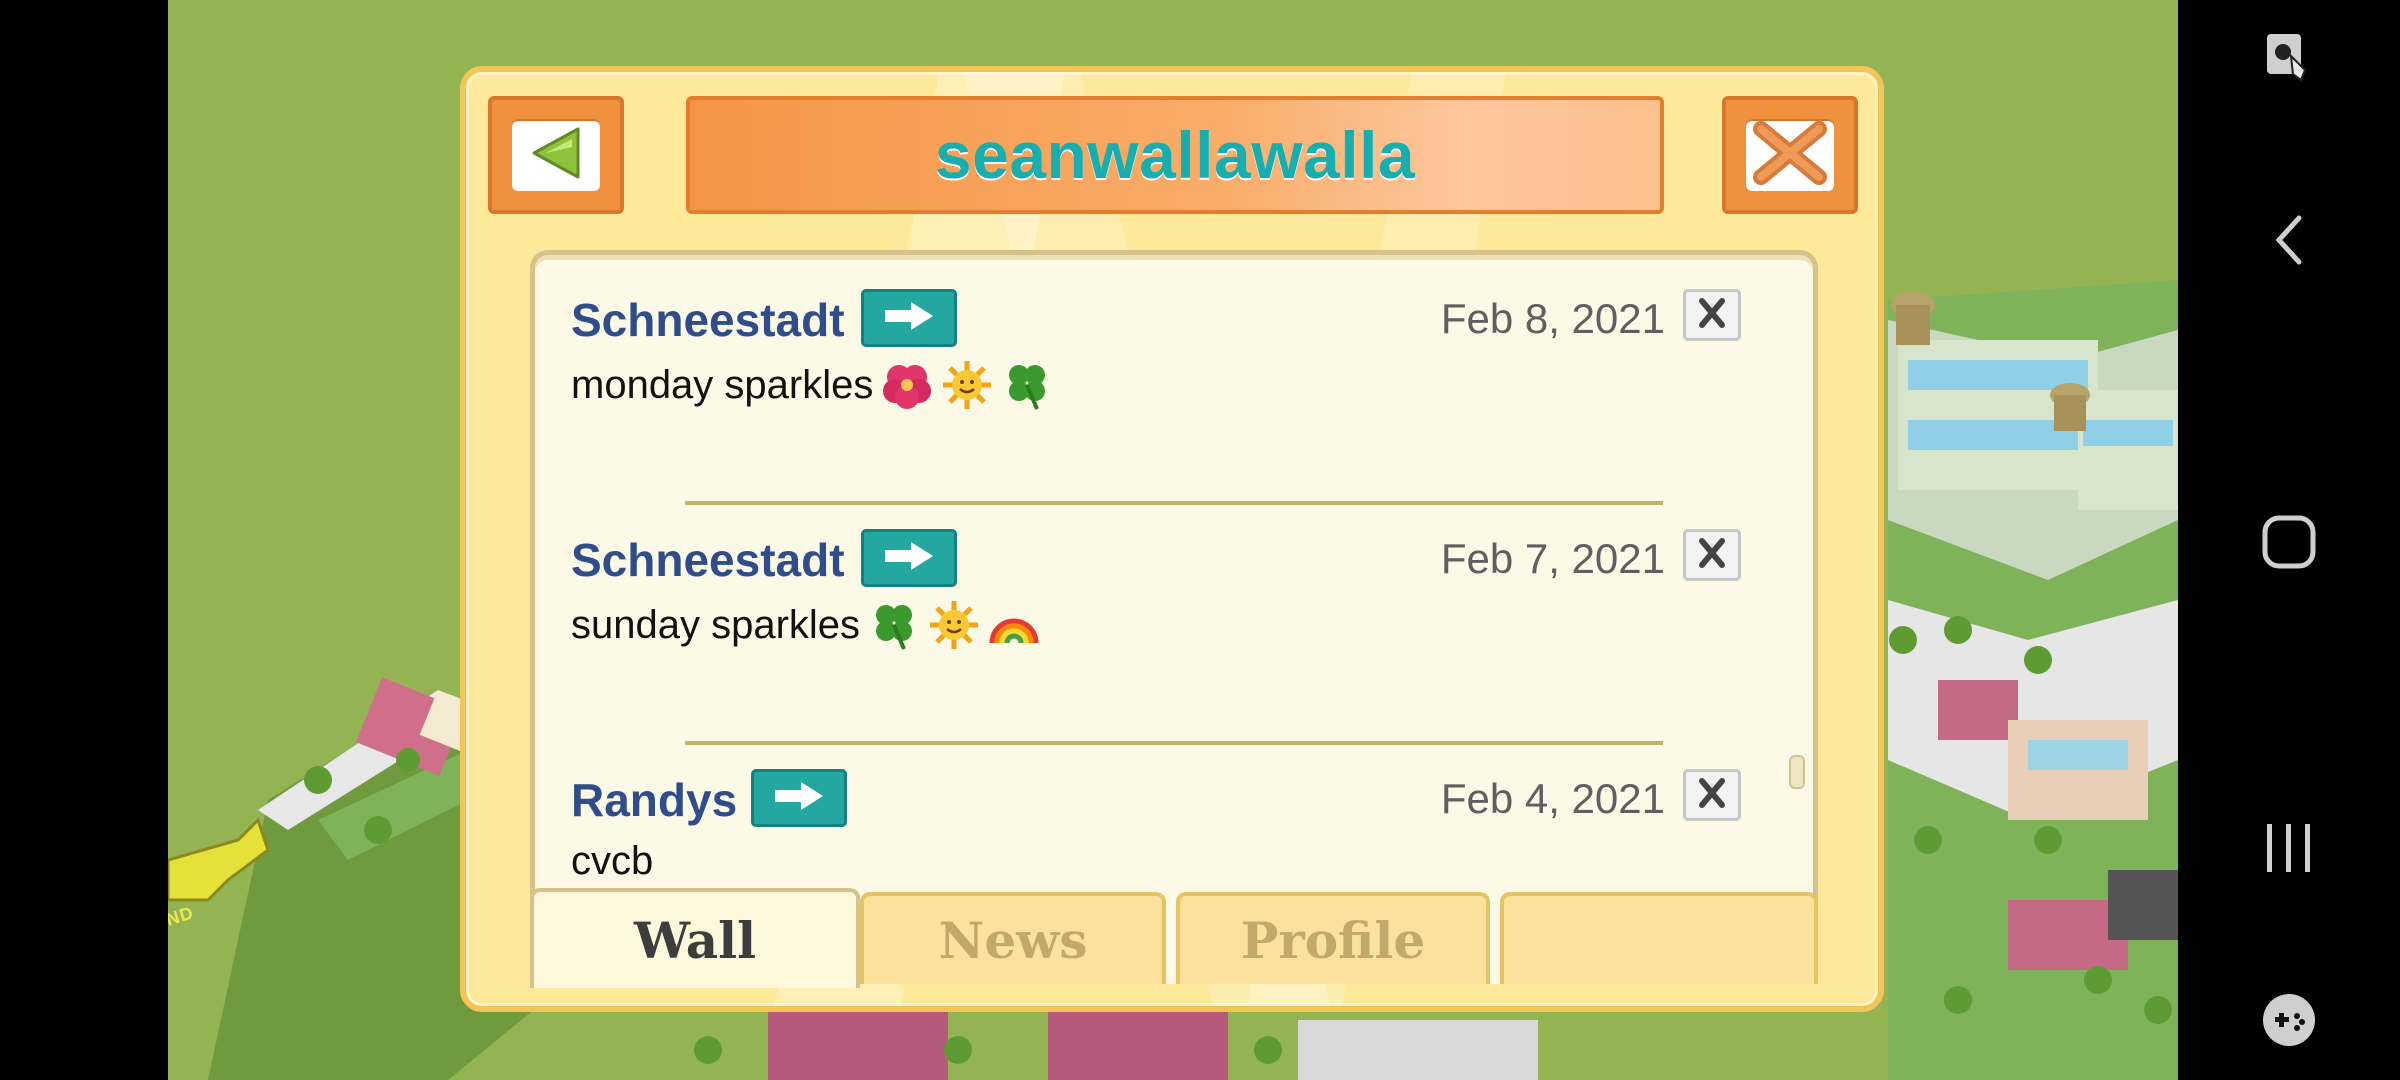 This screenshot has width=2400, height=1080. I want to click on tab-empty, so click(1659, 938).